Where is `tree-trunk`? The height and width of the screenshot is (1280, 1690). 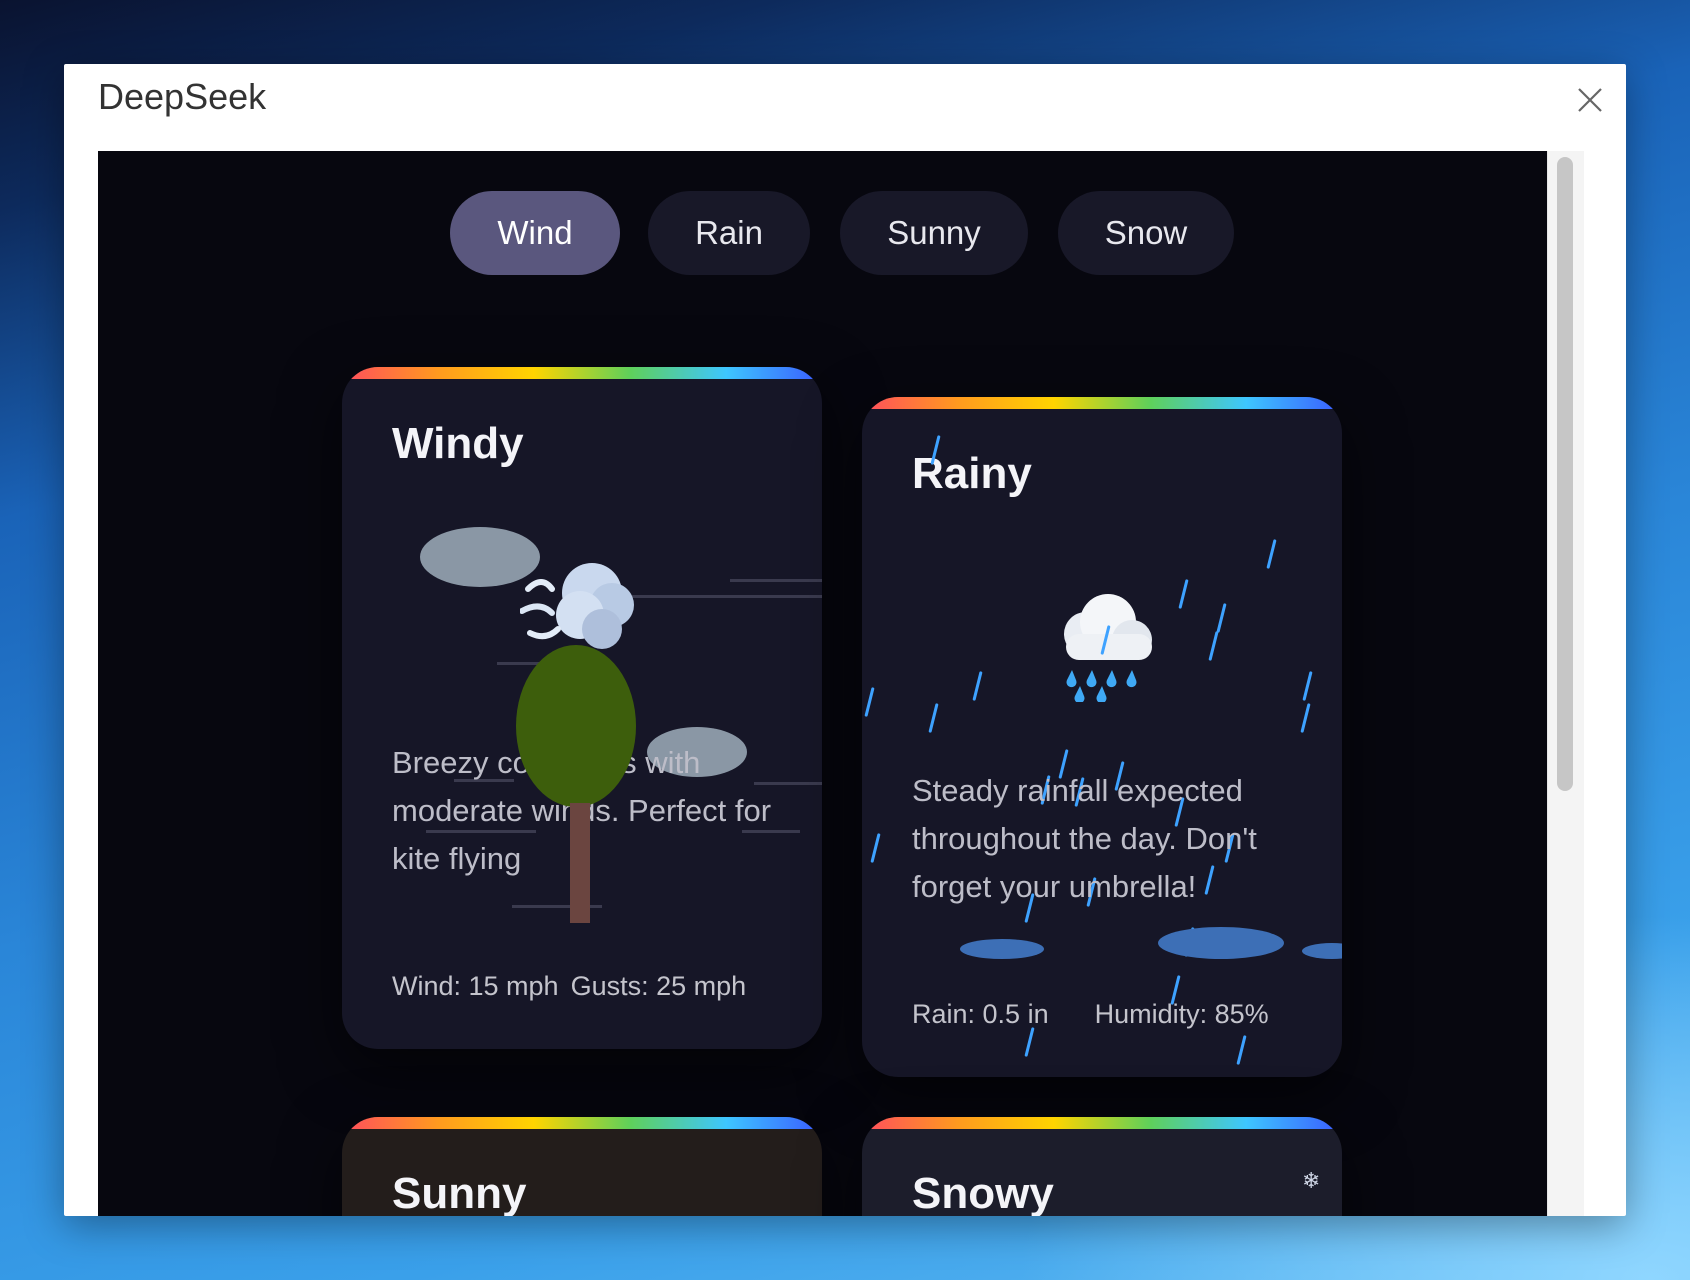 tree-trunk is located at coordinates (580, 863).